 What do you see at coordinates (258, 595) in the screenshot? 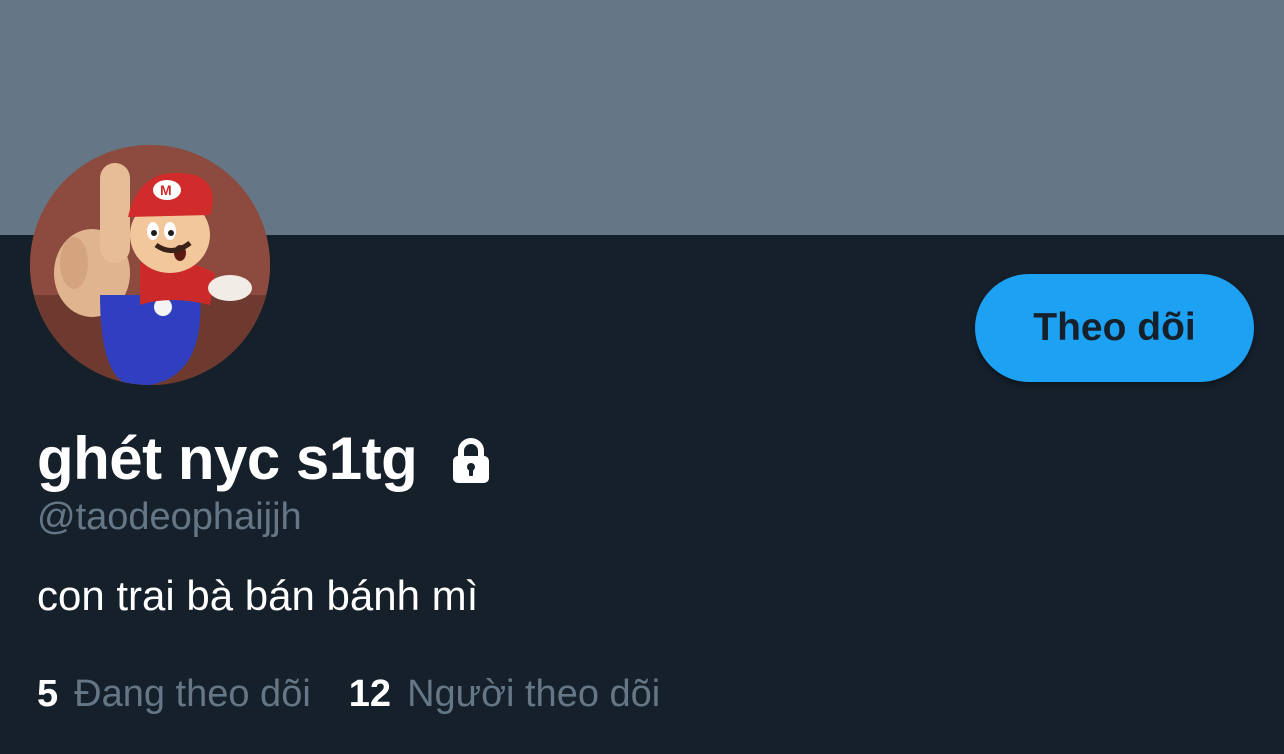
I see `profile-bio: con trai bà bán bánh mì` at bounding box center [258, 595].